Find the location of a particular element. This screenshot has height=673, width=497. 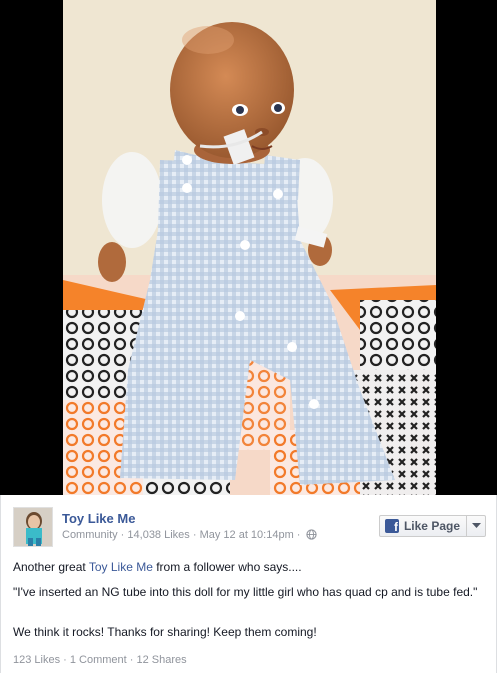

post-stats: 123 Likes · 1 Comment · 12 Shares is located at coordinates (100, 660).